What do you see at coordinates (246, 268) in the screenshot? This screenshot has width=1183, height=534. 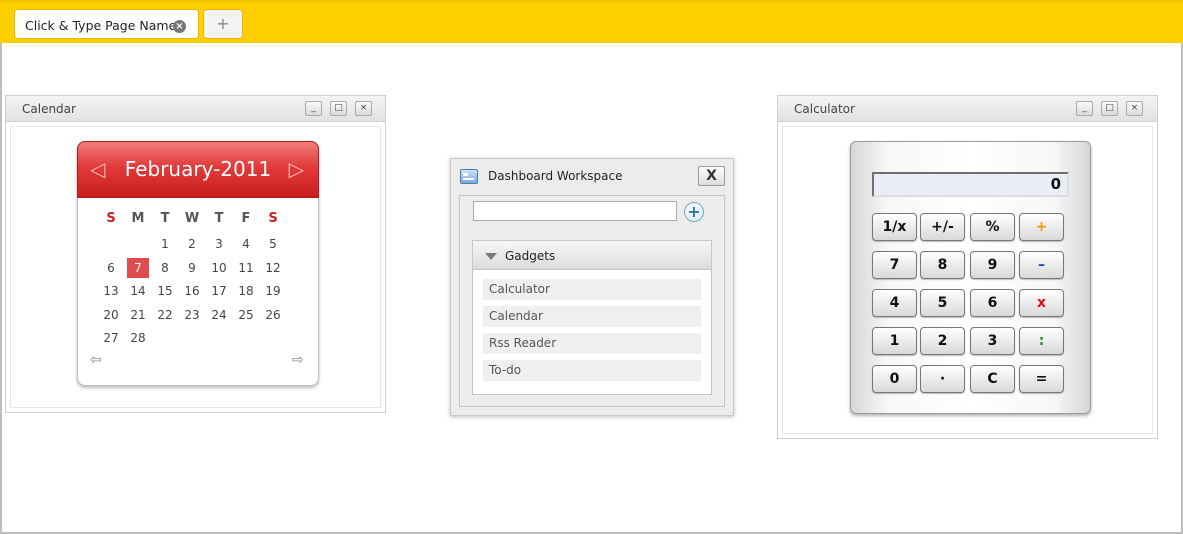 I see `calendar-day: 11` at bounding box center [246, 268].